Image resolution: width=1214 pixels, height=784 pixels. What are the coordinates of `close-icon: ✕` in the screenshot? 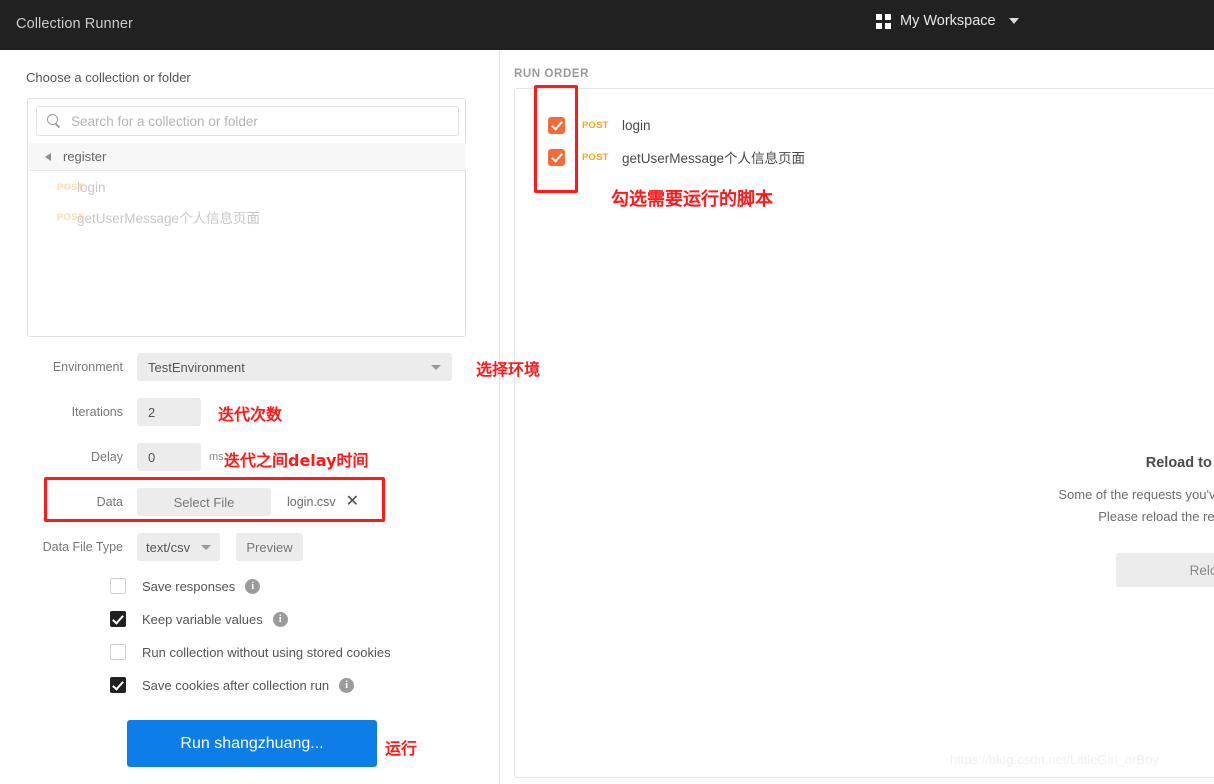 It's located at (352, 502).